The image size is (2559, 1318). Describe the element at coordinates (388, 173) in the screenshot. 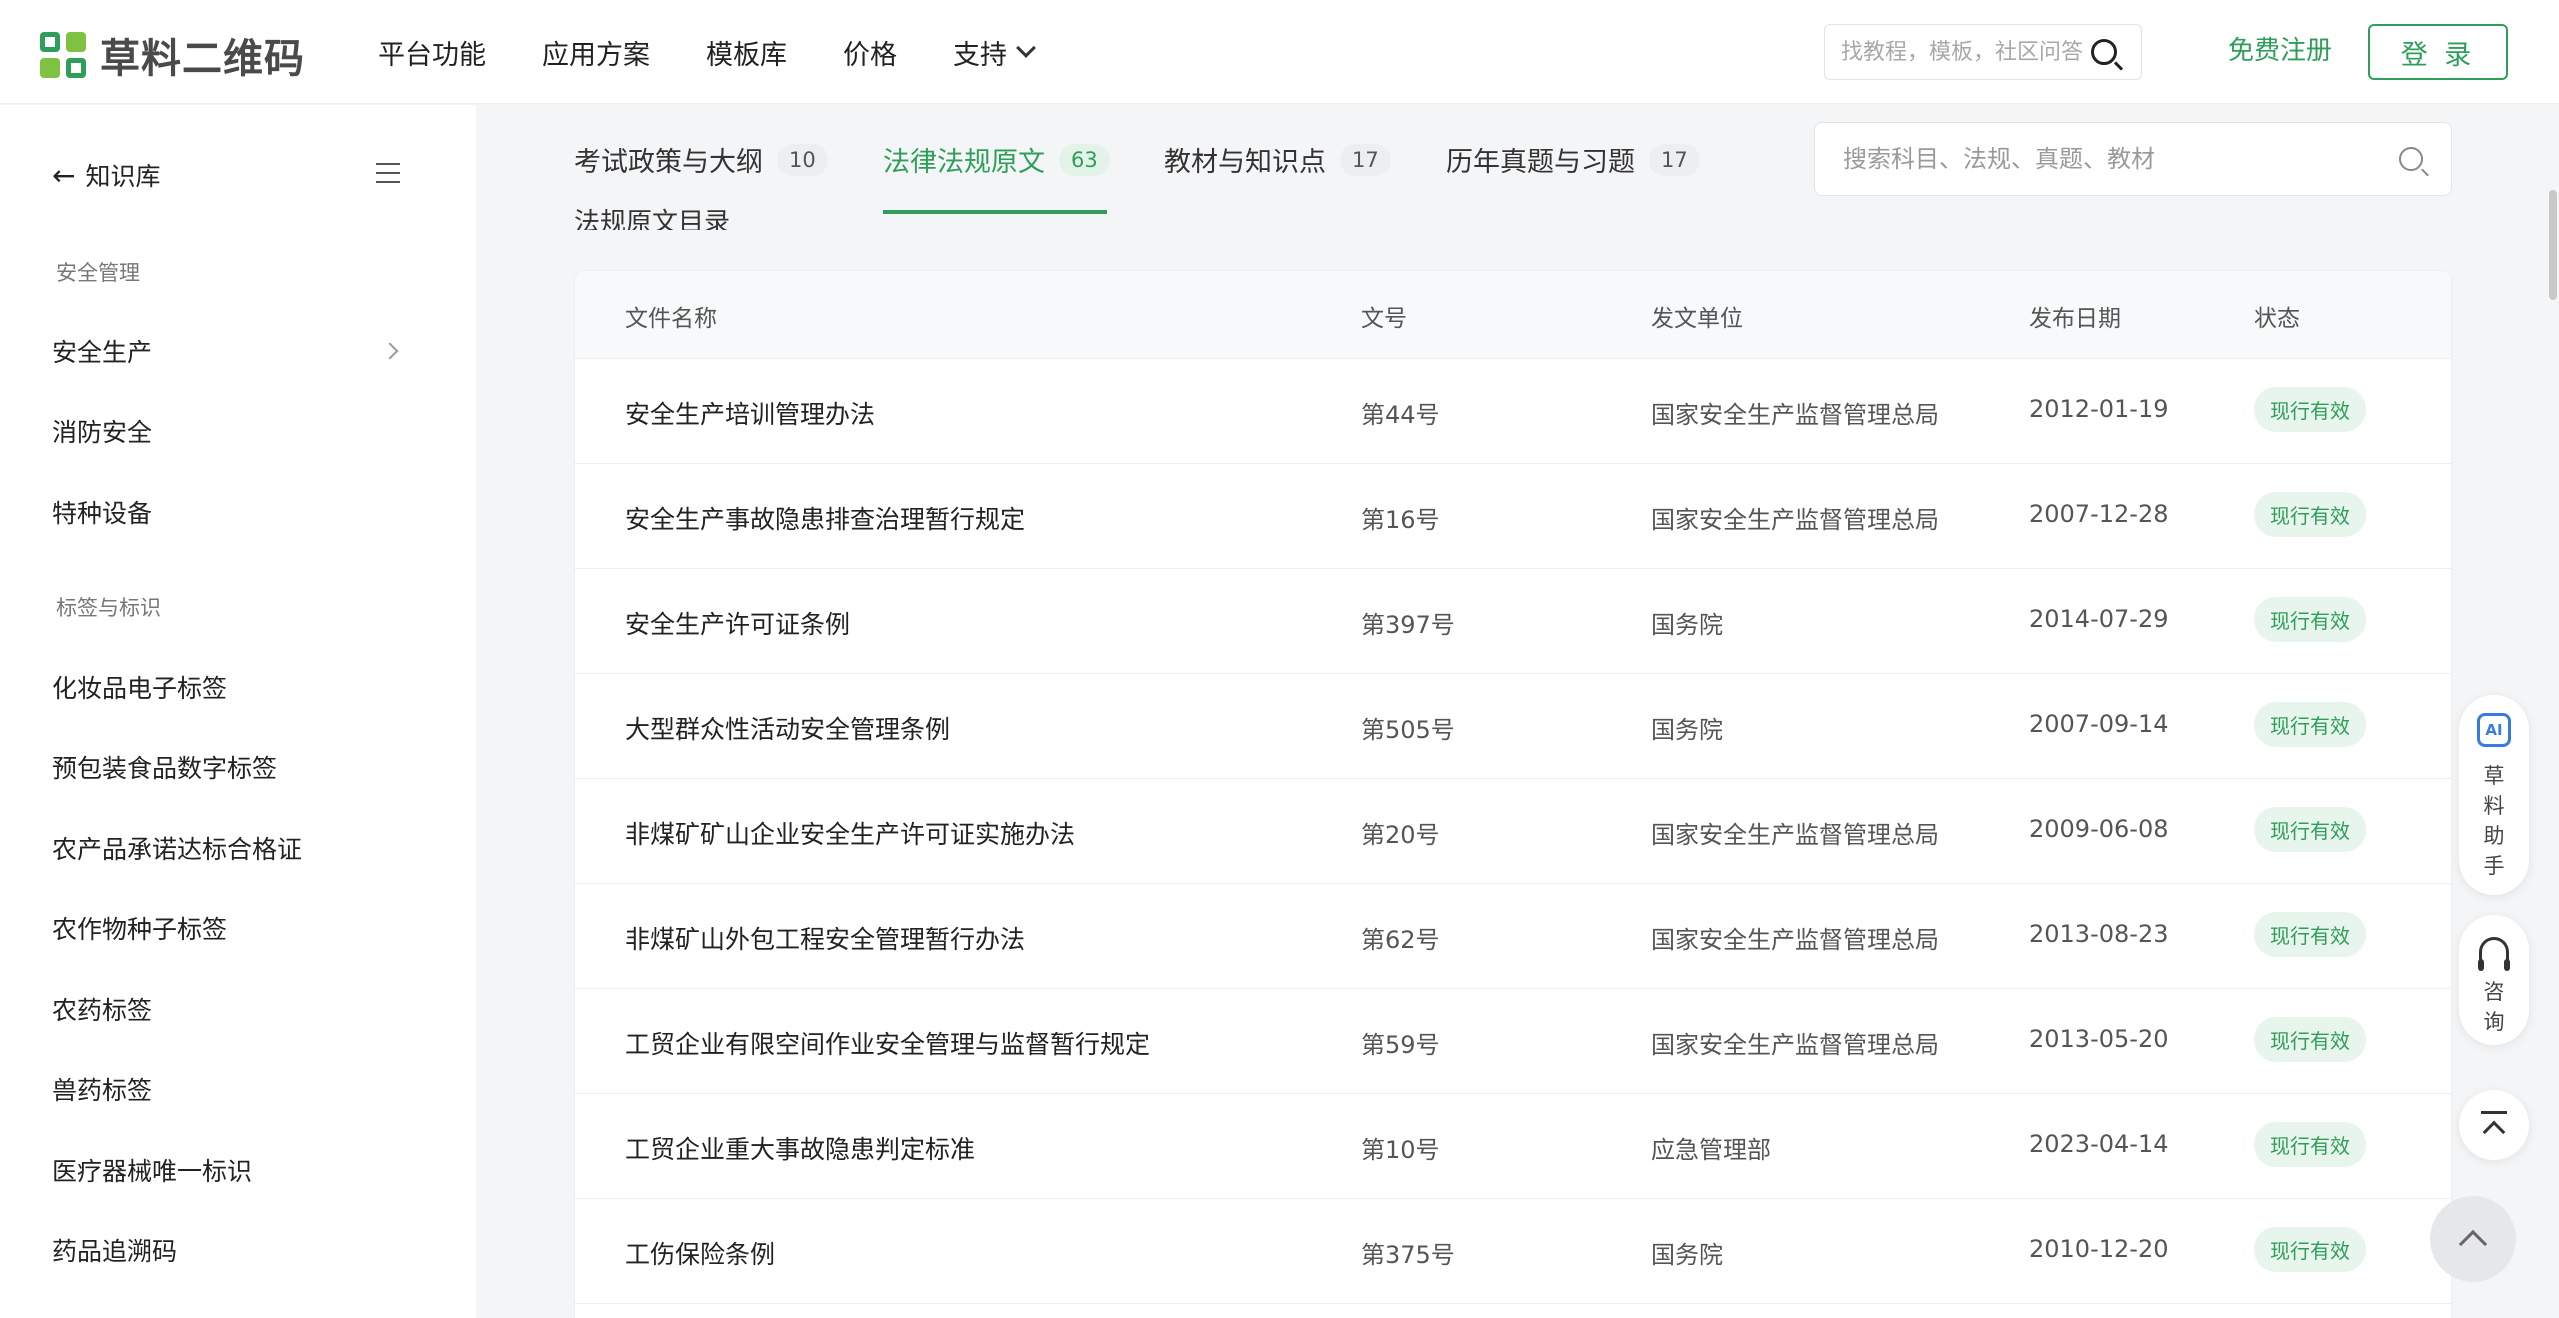

I see `menu-icon` at that location.